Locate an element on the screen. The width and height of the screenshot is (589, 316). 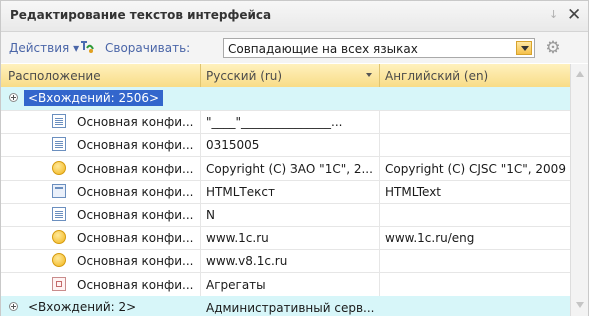
cell-english: Copyright (C) CJSC "1C", 2009 is located at coordinates (477, 169).